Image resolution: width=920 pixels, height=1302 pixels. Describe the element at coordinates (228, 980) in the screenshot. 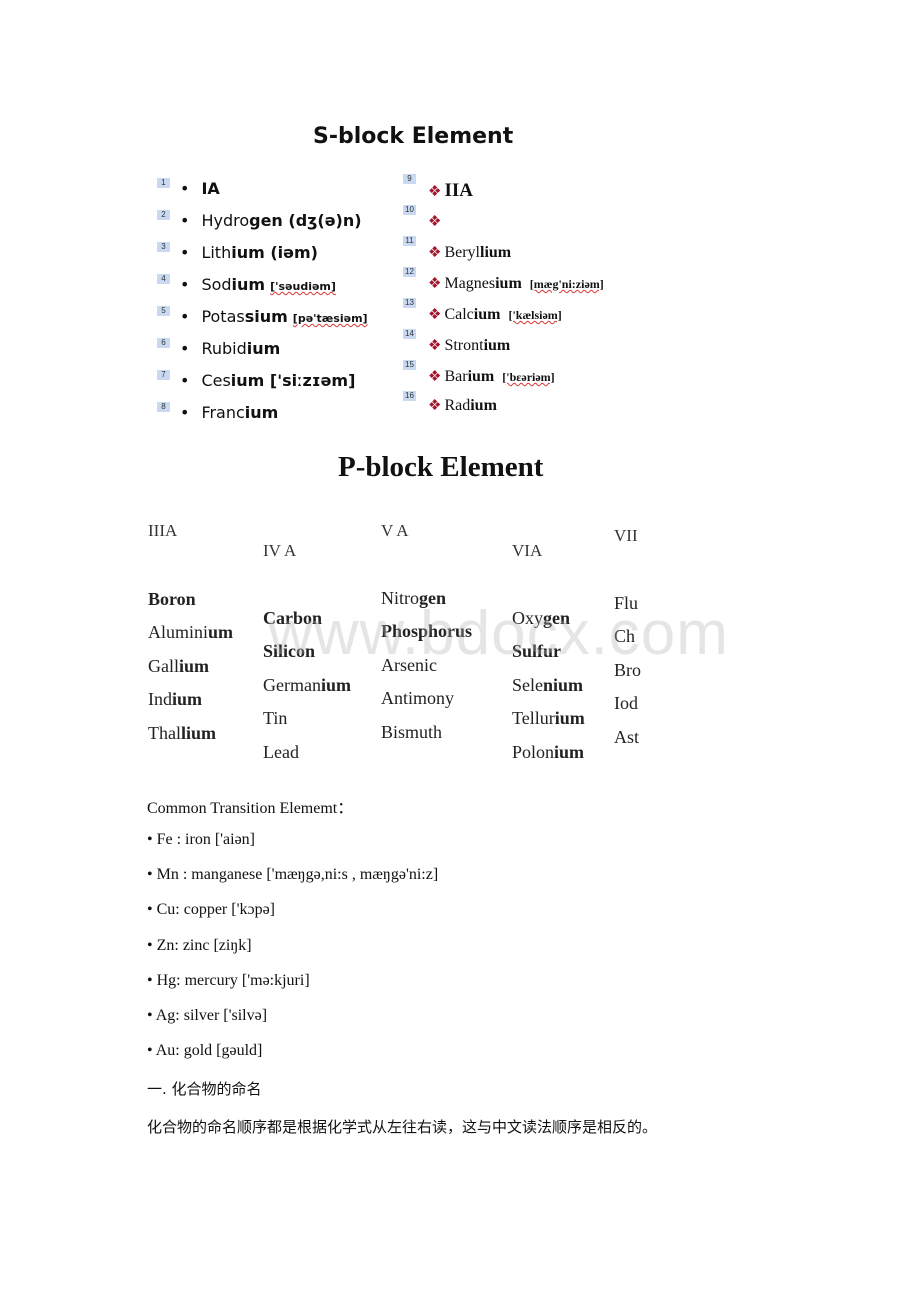

I see `transition-item: • Hg: mercury ['mə:kjuri]` at that location.